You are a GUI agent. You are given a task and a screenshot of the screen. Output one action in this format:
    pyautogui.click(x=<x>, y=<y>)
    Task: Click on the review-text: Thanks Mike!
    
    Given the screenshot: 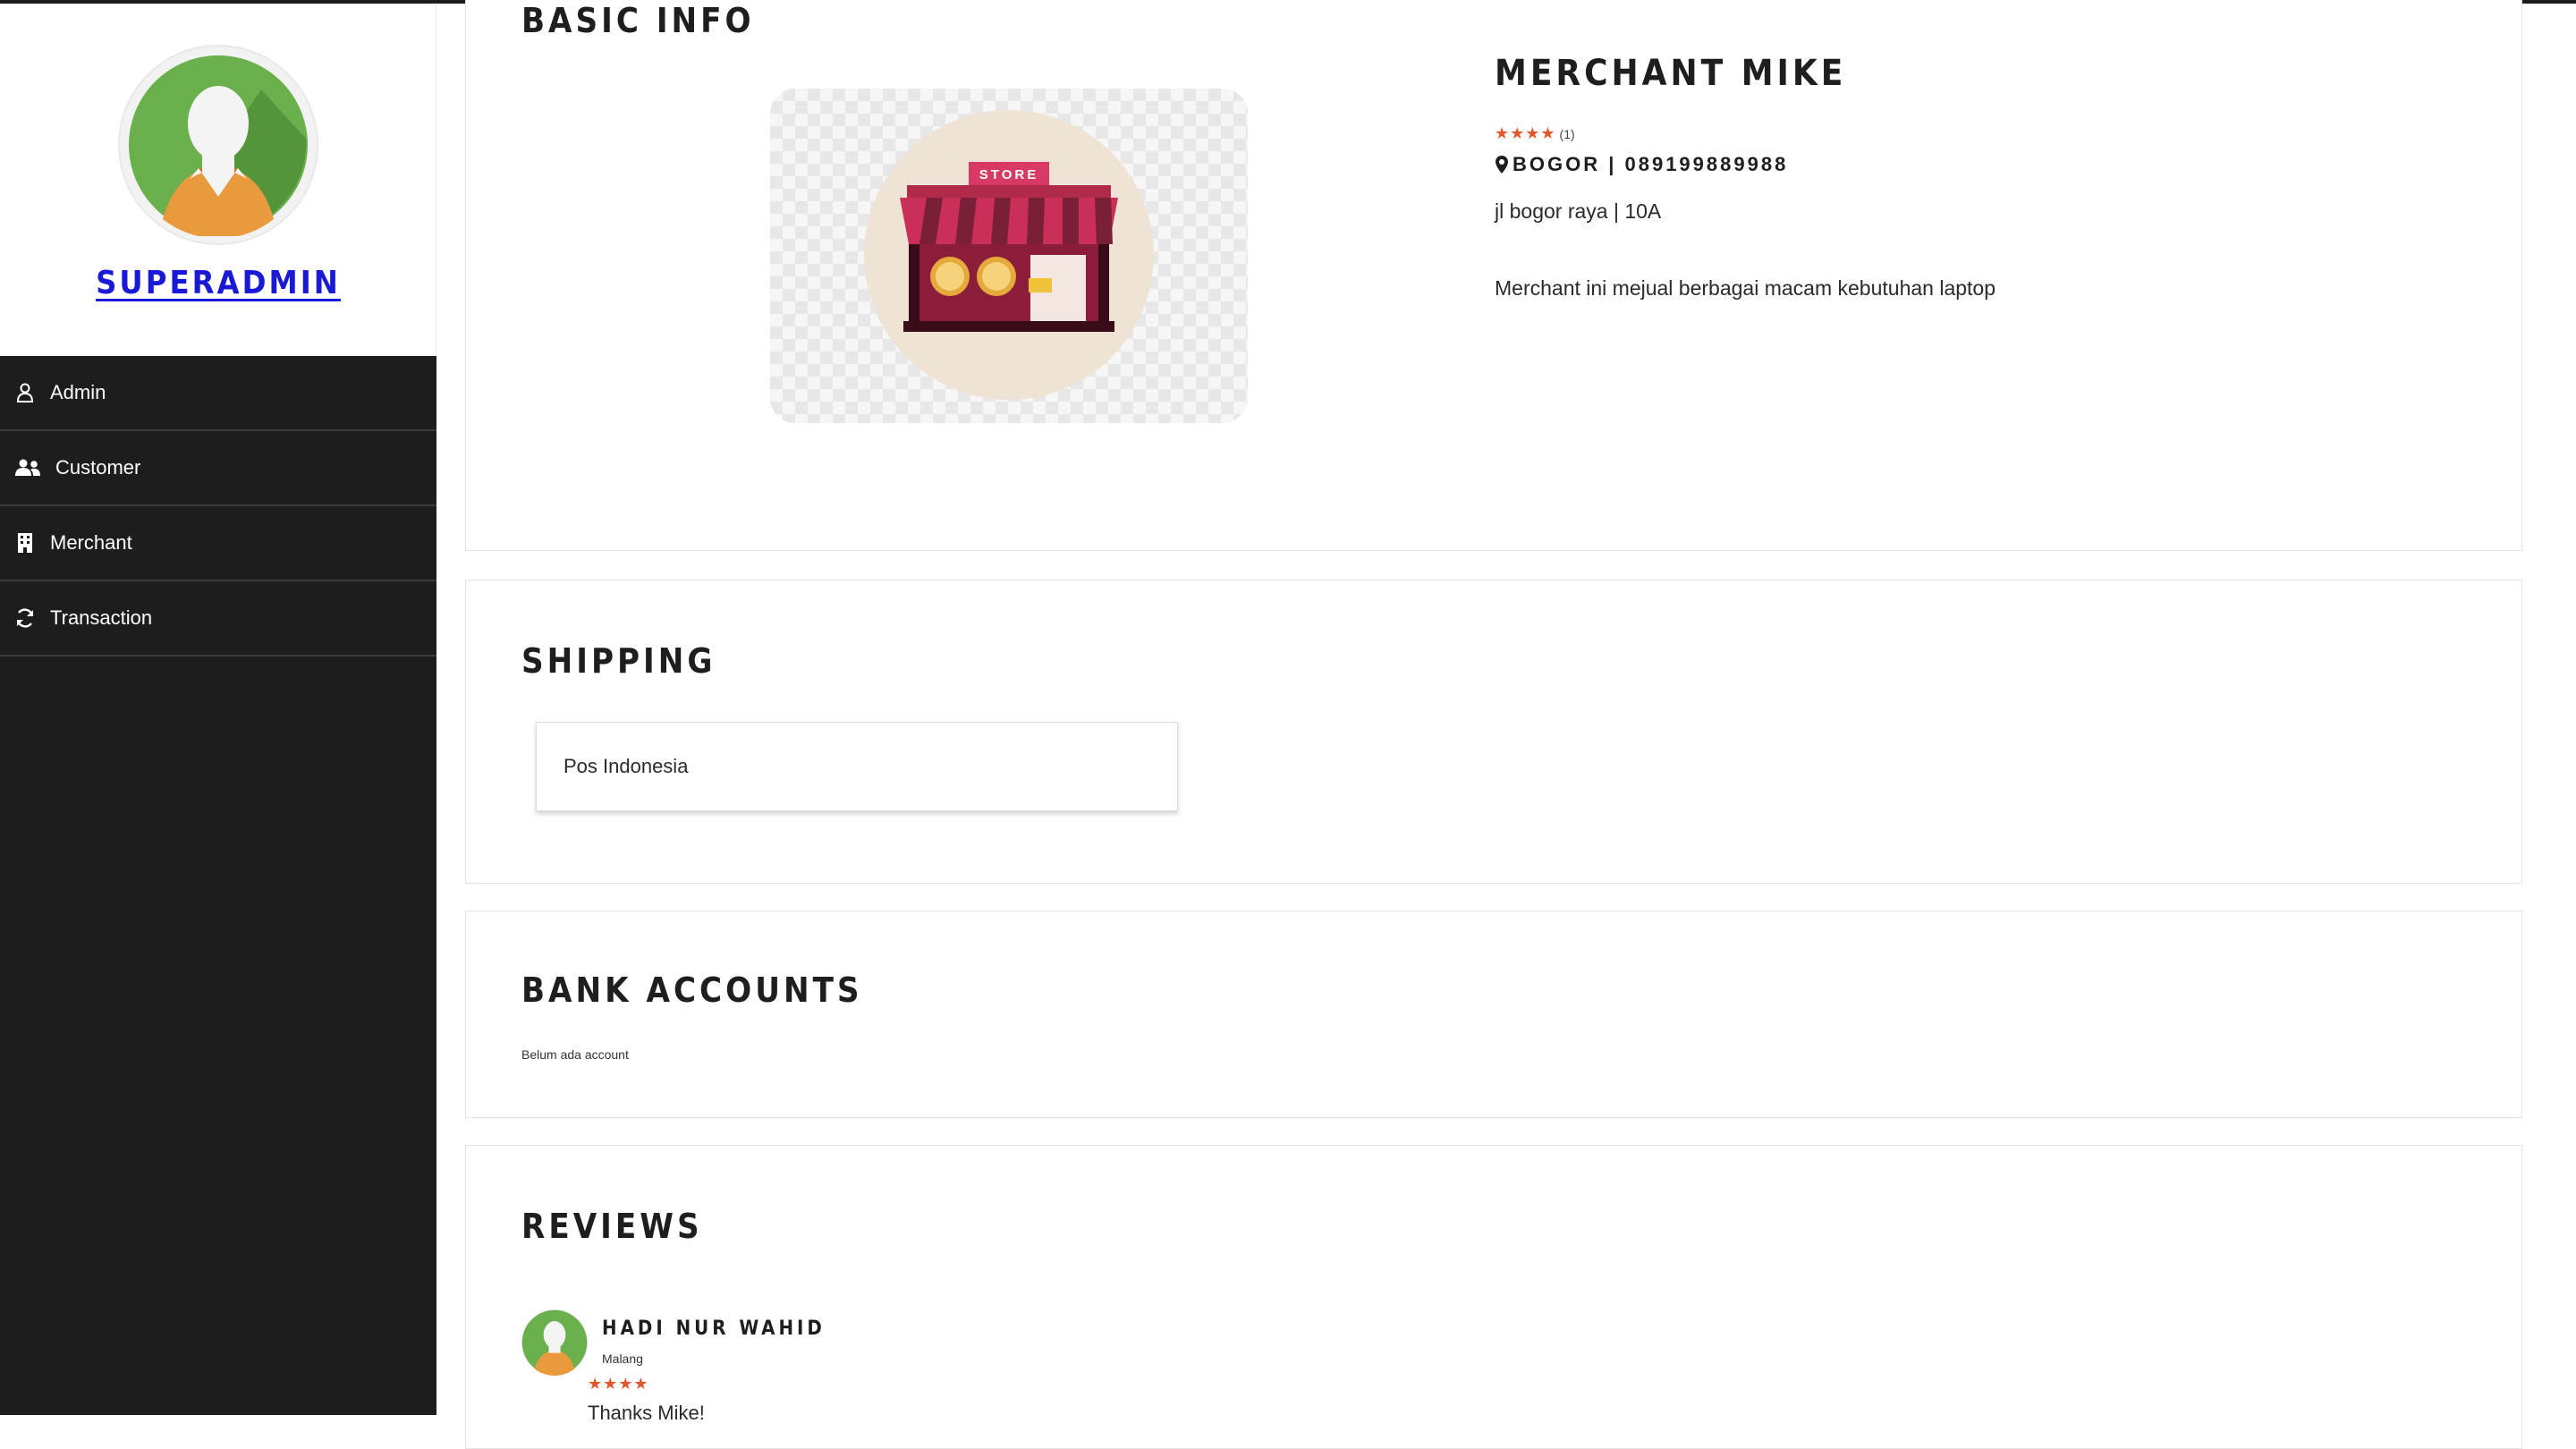 What is the action you would take?
    pyautogui.click(x=646, y=1413)
    